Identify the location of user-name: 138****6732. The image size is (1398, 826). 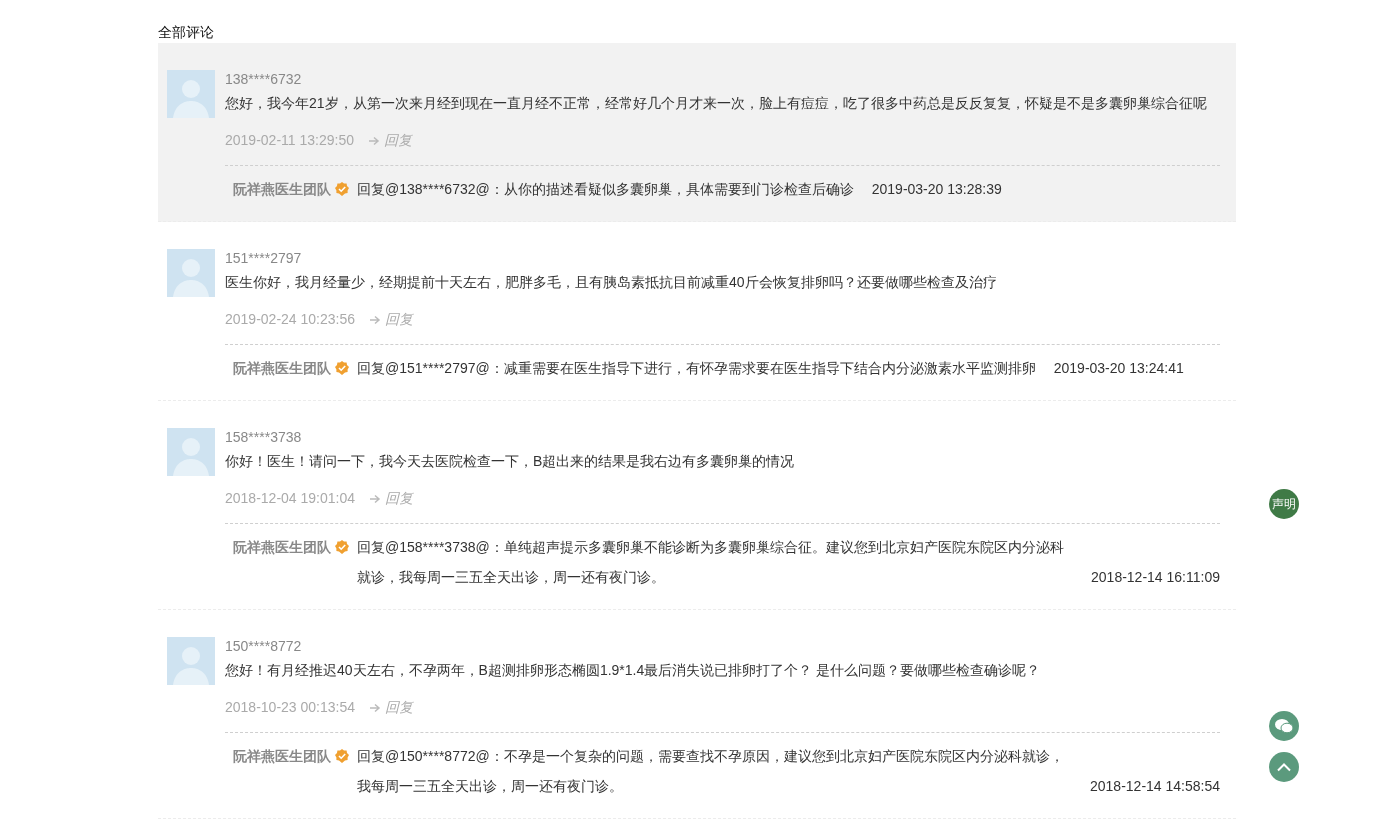
(264, 79).